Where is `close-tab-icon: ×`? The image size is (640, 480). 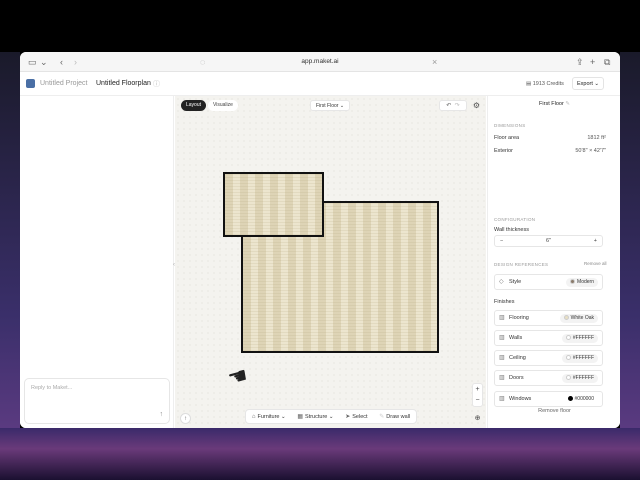 close-tab-icon: × is located at coordinates (434, 62).